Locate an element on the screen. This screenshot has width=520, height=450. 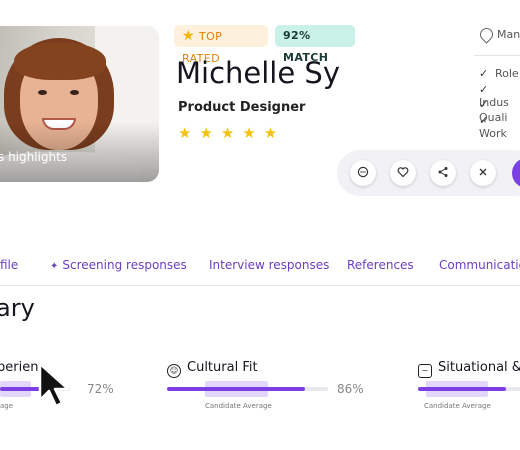
candidate-photo-card: s highlights is located at coordinates (79, 104).